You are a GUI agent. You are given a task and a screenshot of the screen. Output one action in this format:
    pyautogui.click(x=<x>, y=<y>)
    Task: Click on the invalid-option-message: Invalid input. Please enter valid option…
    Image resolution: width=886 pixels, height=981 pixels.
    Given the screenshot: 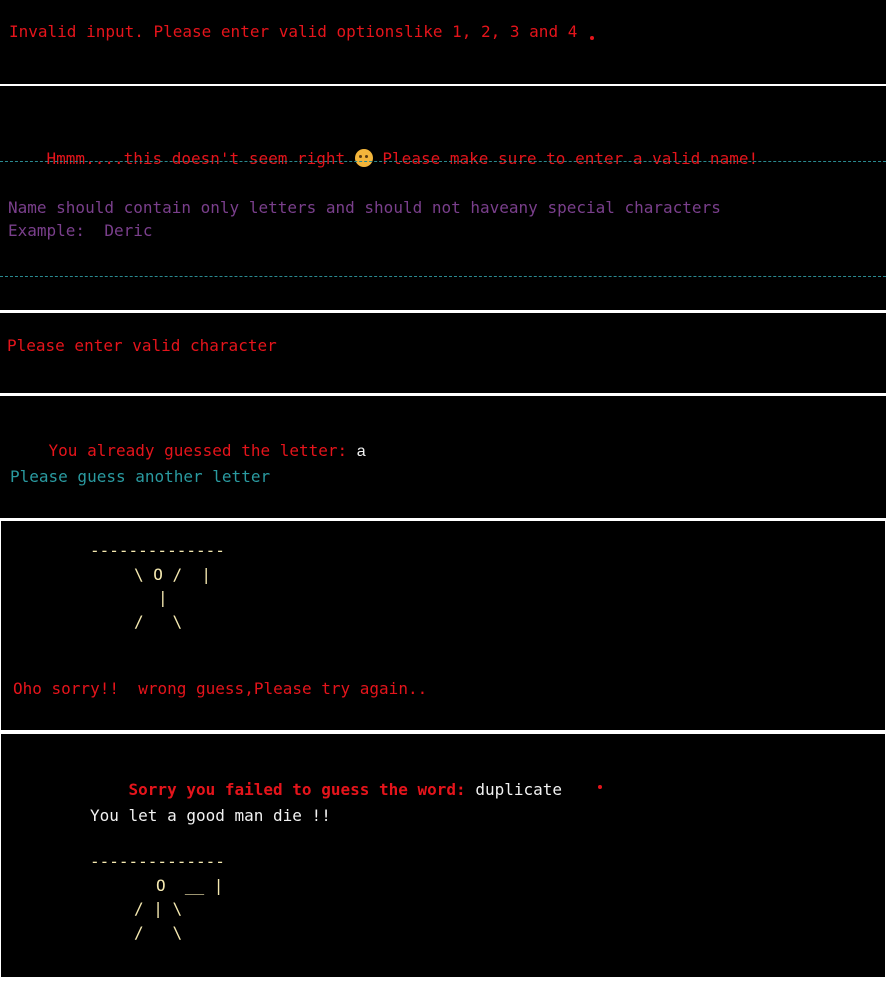 What is the action you would take?
    pyautogui.click(x=293, y=31)
    